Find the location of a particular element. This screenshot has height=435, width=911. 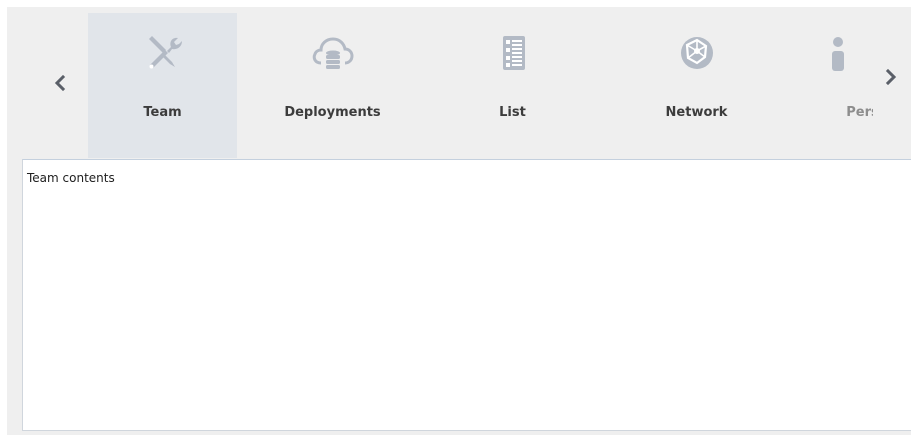

globe-network-icon is located at coordinates (697, 53).